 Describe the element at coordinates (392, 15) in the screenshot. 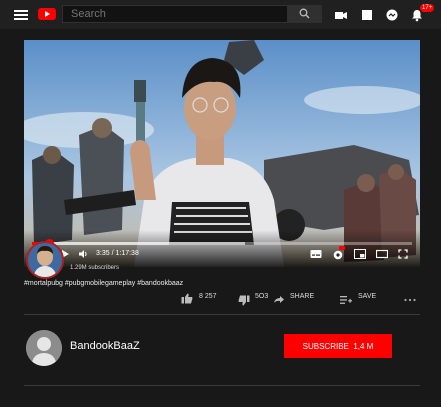

I see `messages-icon` at that location.